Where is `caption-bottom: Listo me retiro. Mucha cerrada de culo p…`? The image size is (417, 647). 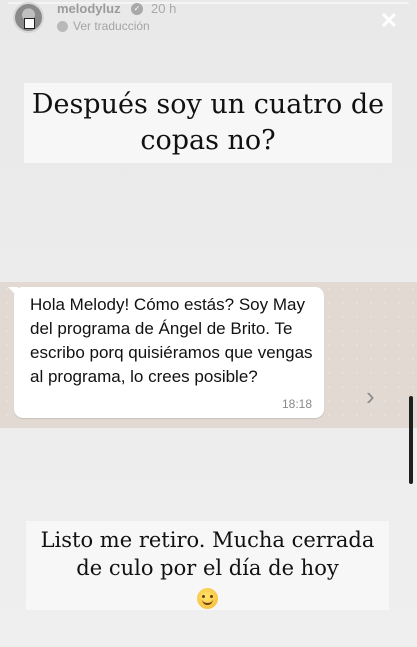 caption-bottom: Listo me retiro. Mucha cerrada de culo p… is located at coordinates (207, 565).